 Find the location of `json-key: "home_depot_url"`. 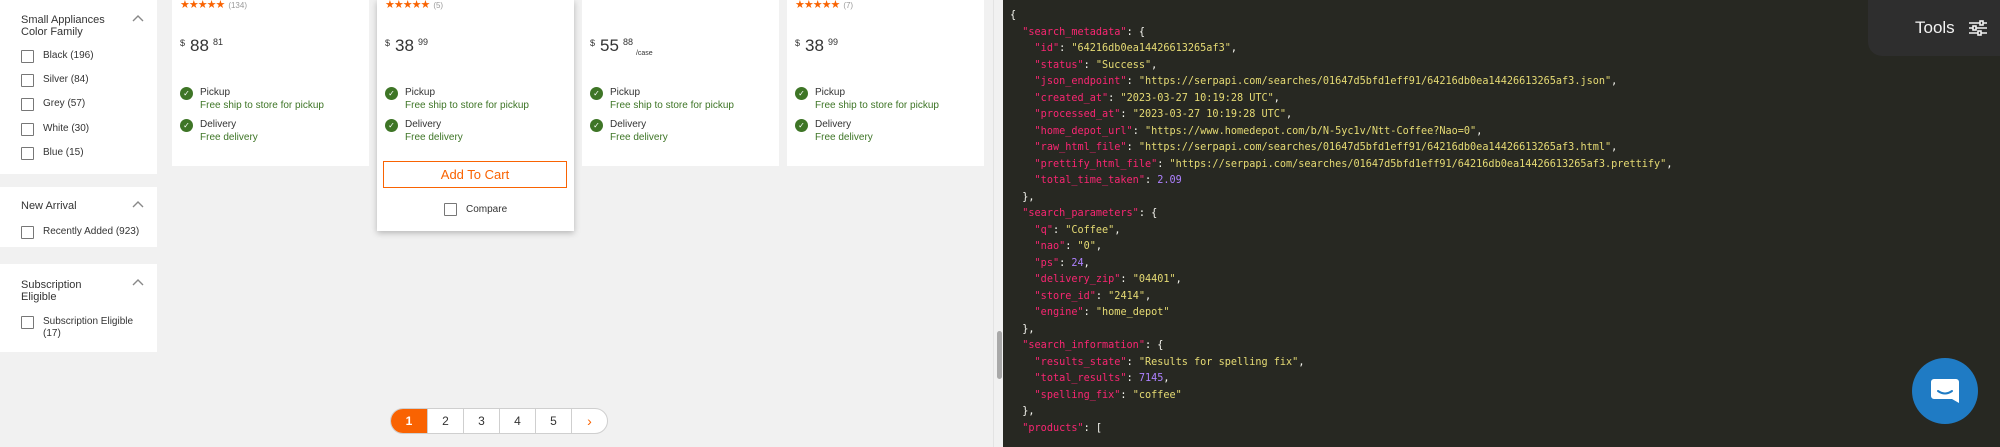

json-key: "home_depot_url" is located at coordinates (1083, 131).